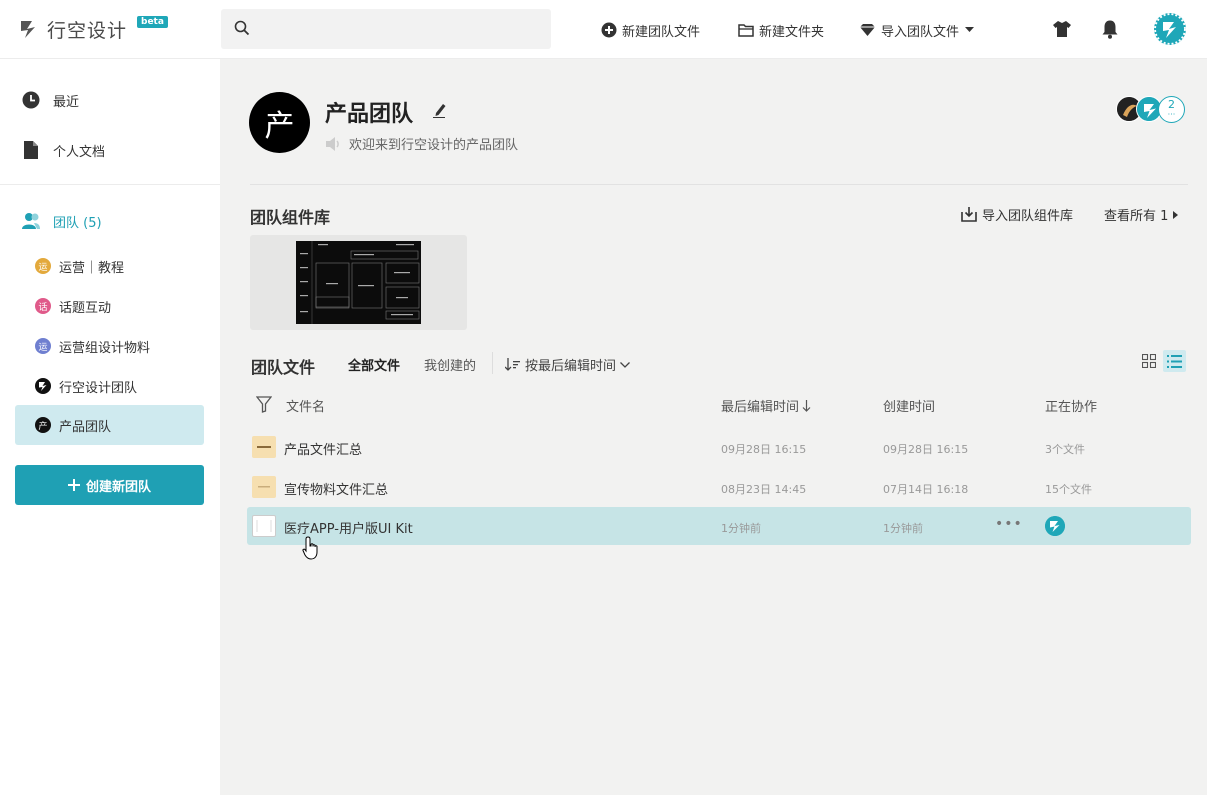 This screenshot has height=795, width=1207. Describe the element at coordinates (93, 29) in the screenshot. I see `app-logo: 行空设计 beta` at that location.